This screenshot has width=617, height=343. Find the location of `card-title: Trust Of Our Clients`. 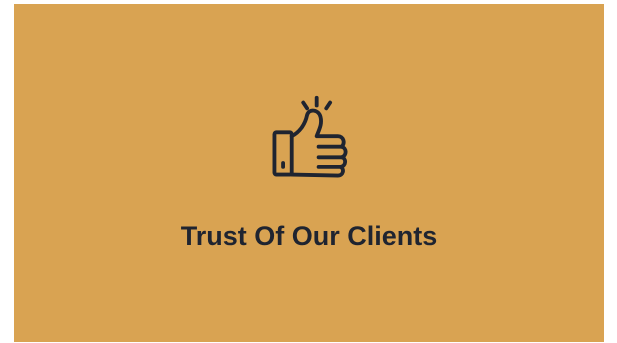

card-title: Trust Of Our Clients is located at coordinates (309, 236).